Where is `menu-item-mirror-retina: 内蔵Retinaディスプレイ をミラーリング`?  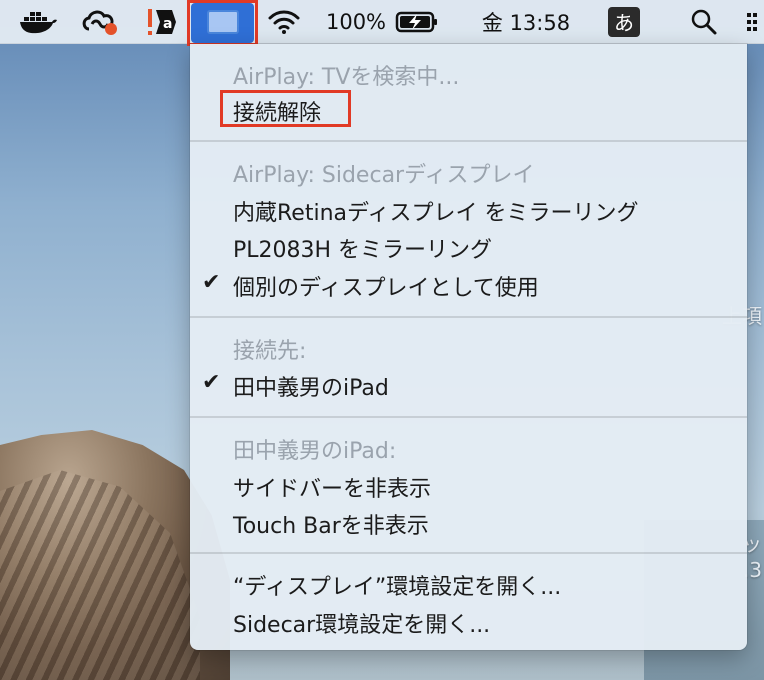 menu-item-mirror-retina: 内蔵Retinaディスプレイ をミラーリング is located at coordinates (468, 210).